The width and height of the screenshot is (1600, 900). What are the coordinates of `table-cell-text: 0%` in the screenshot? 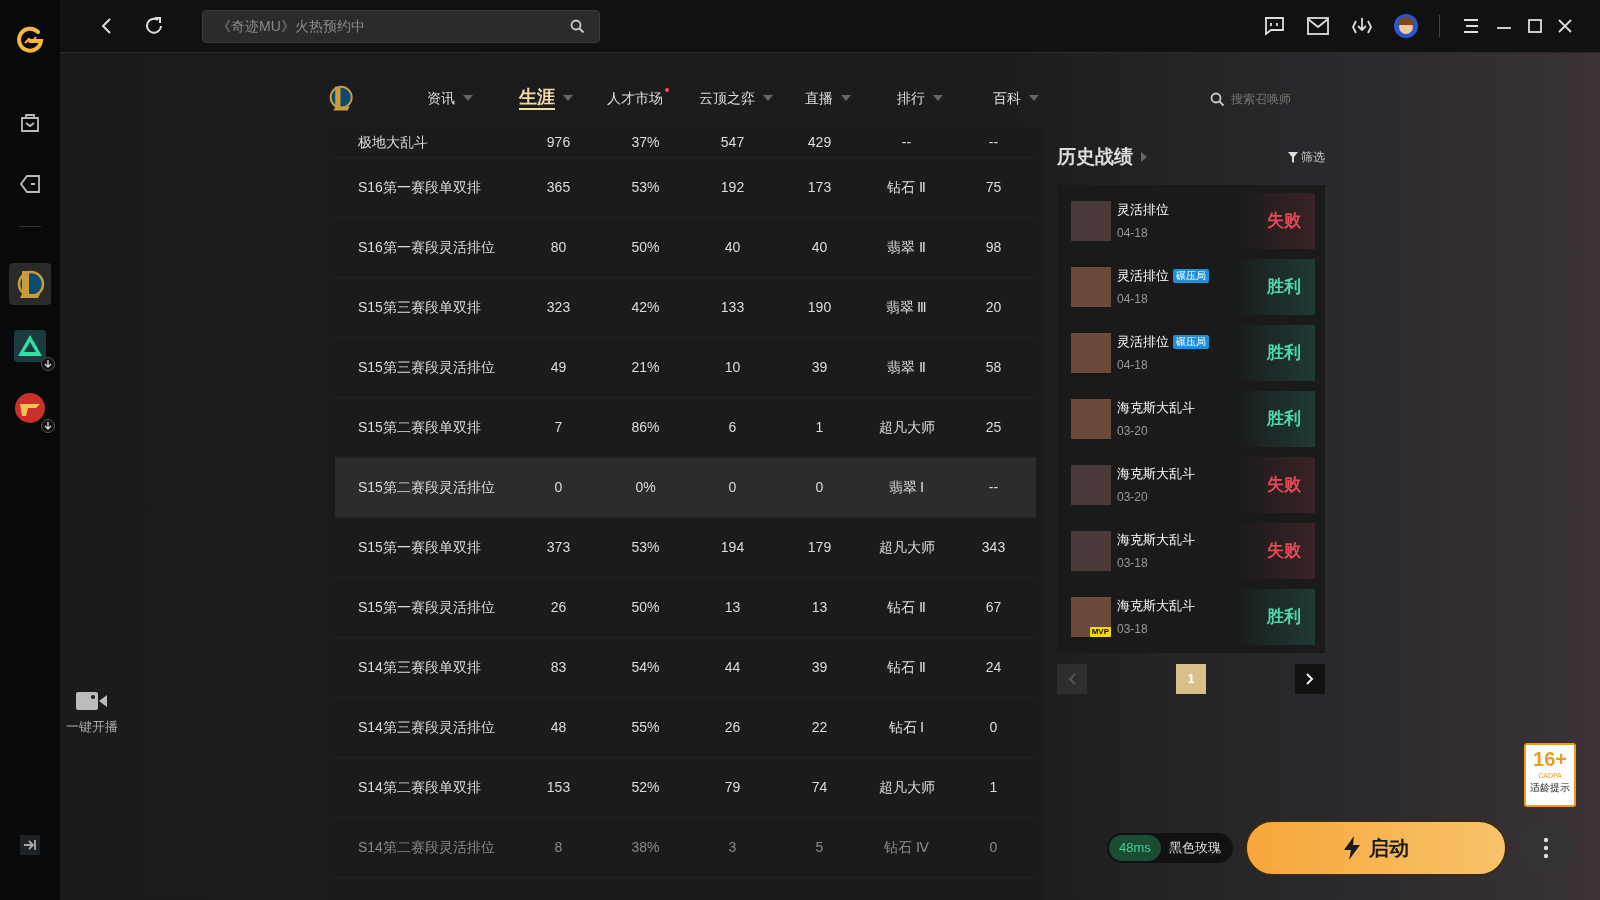 It's located at (645, 487).